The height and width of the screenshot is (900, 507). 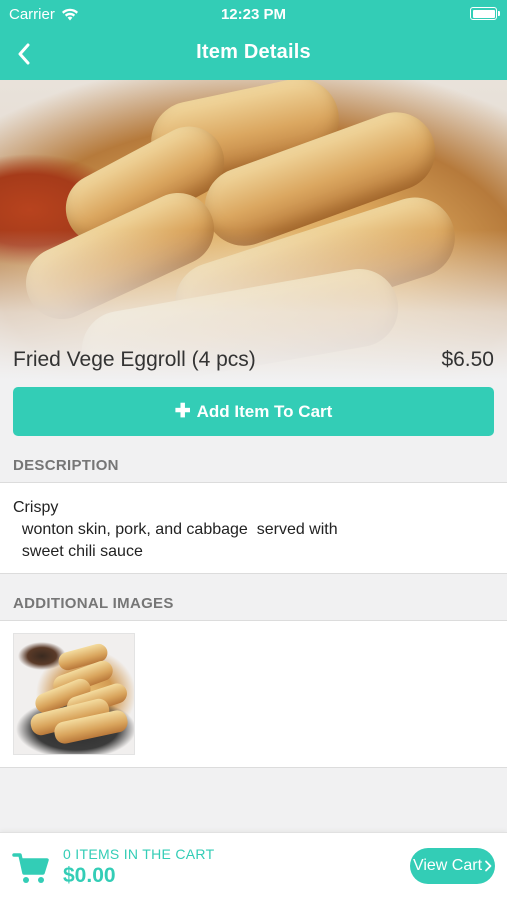 I want to click on view-cart-label: View Cart, so click(x=447, y=865).